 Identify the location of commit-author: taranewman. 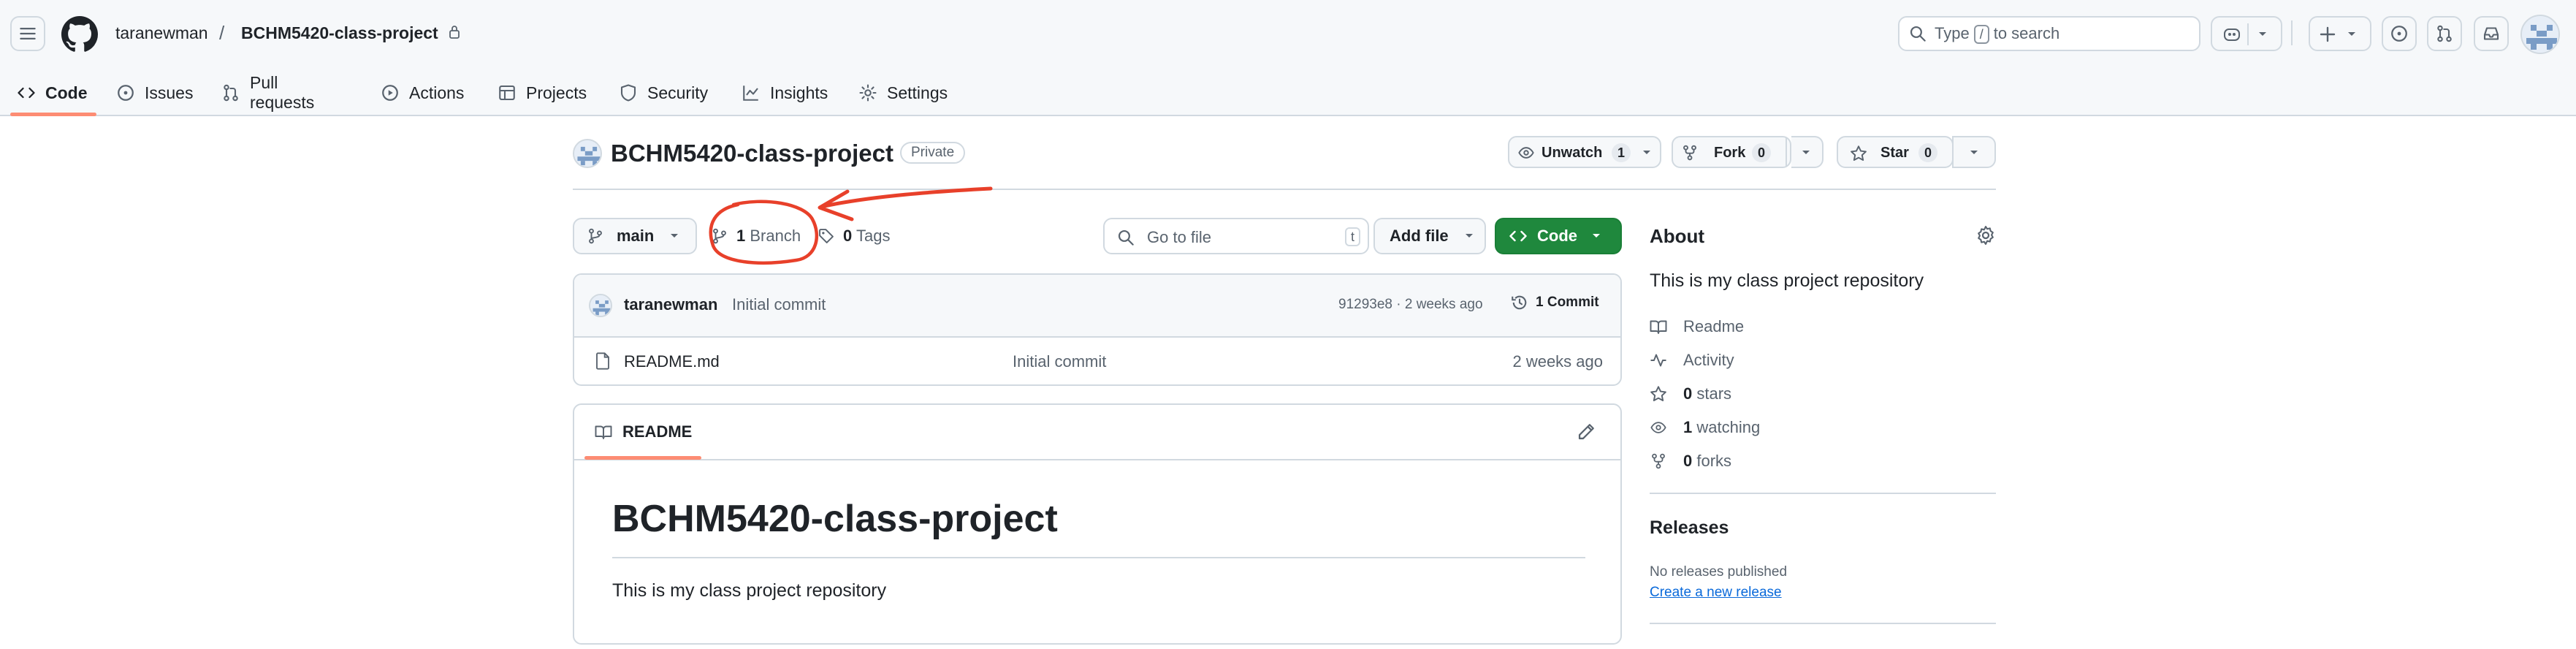
(670, 305).